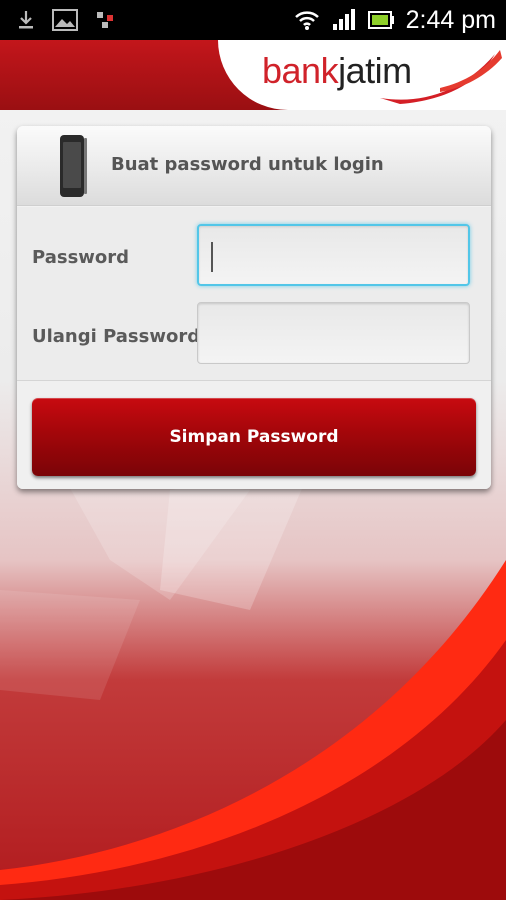 This screenshot has width=506, height=900. I want to click on signal-icon, so click(344, 20).